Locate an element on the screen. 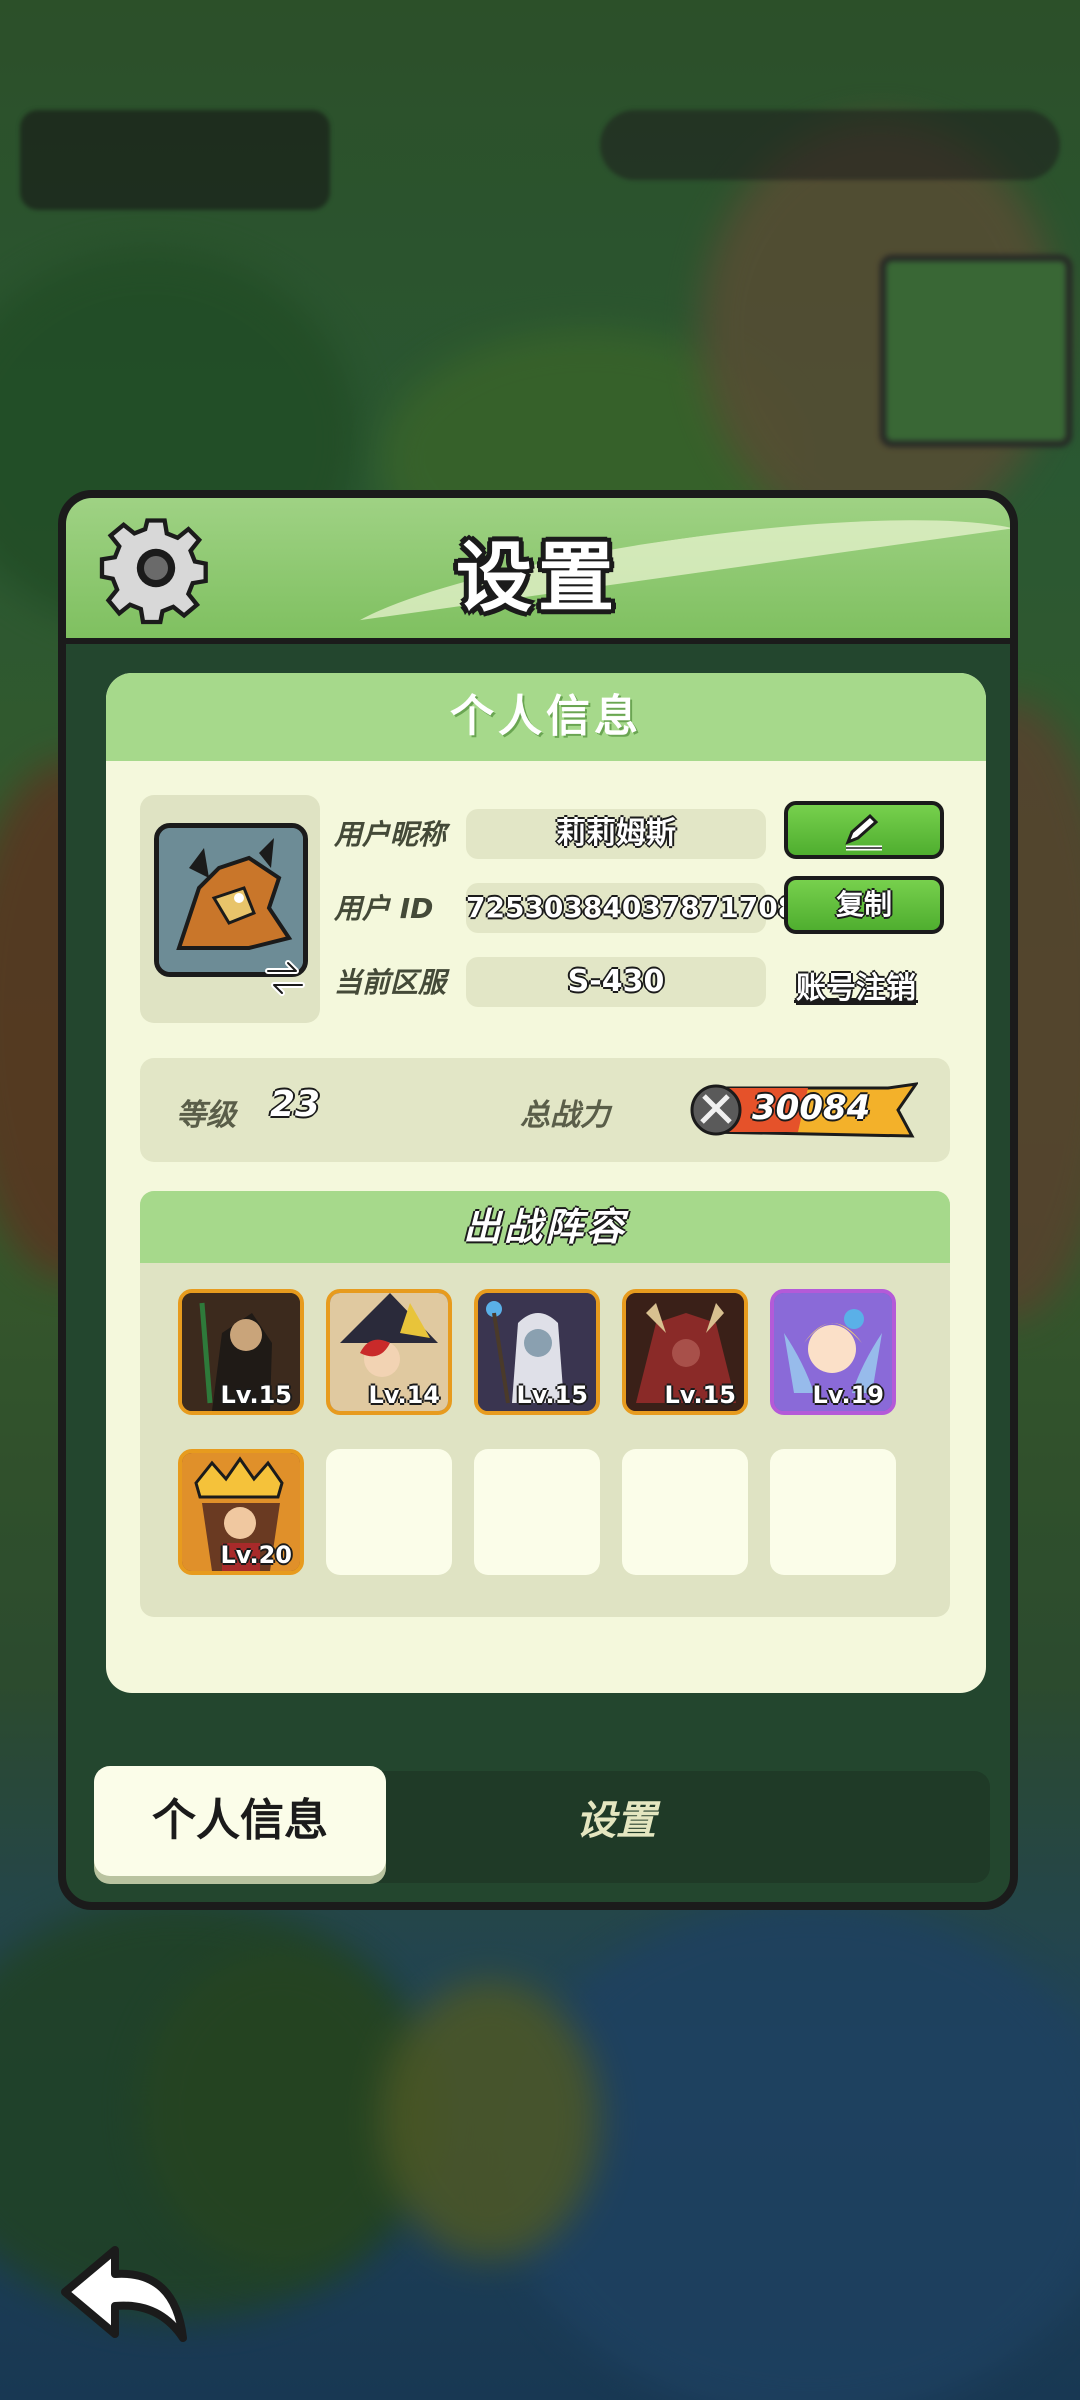 The width and height of the screenshot is (1080, 2400). delete-account-link: 账号注销 is located at coordinates (856, 985).